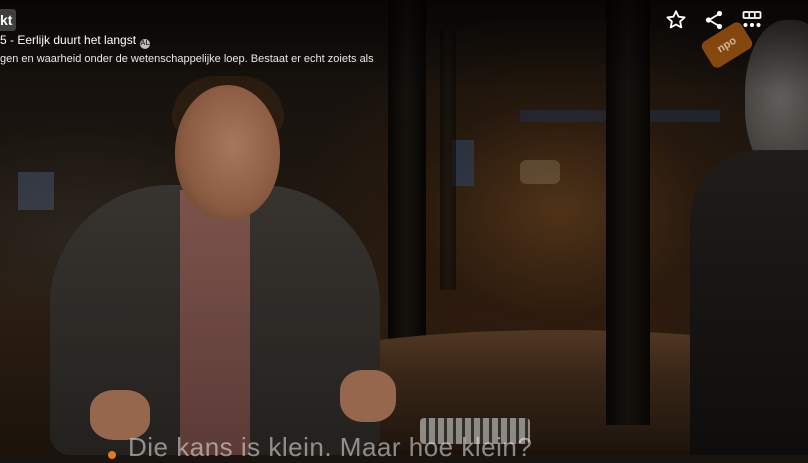  Describe the element at coordinates (112, 455) in the screenshot. I see `subtitle-indicator` at that location.